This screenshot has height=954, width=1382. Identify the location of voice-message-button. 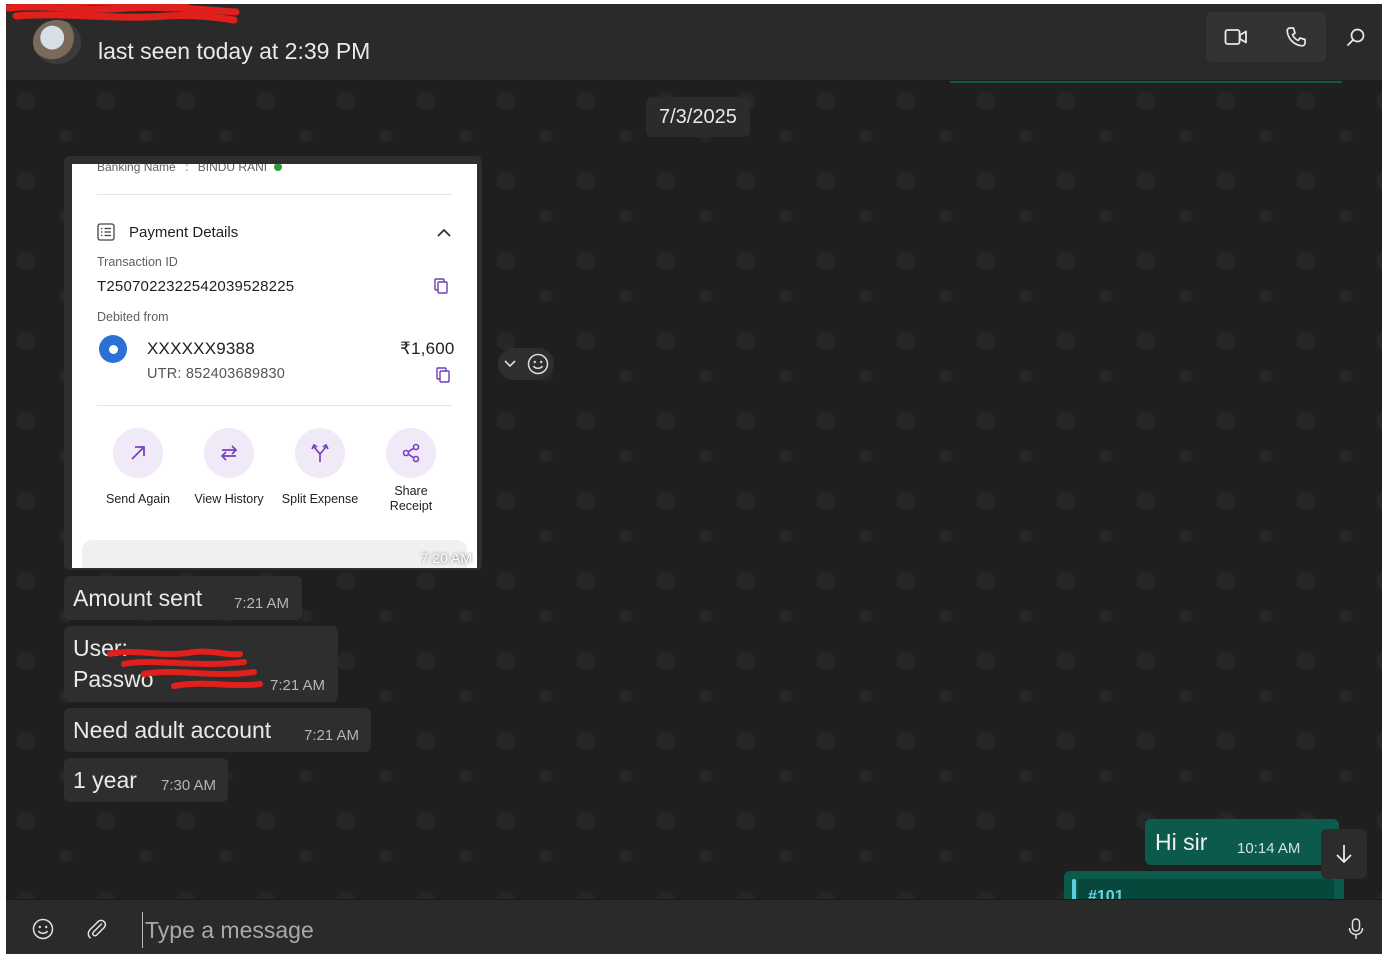
(1356, 929).